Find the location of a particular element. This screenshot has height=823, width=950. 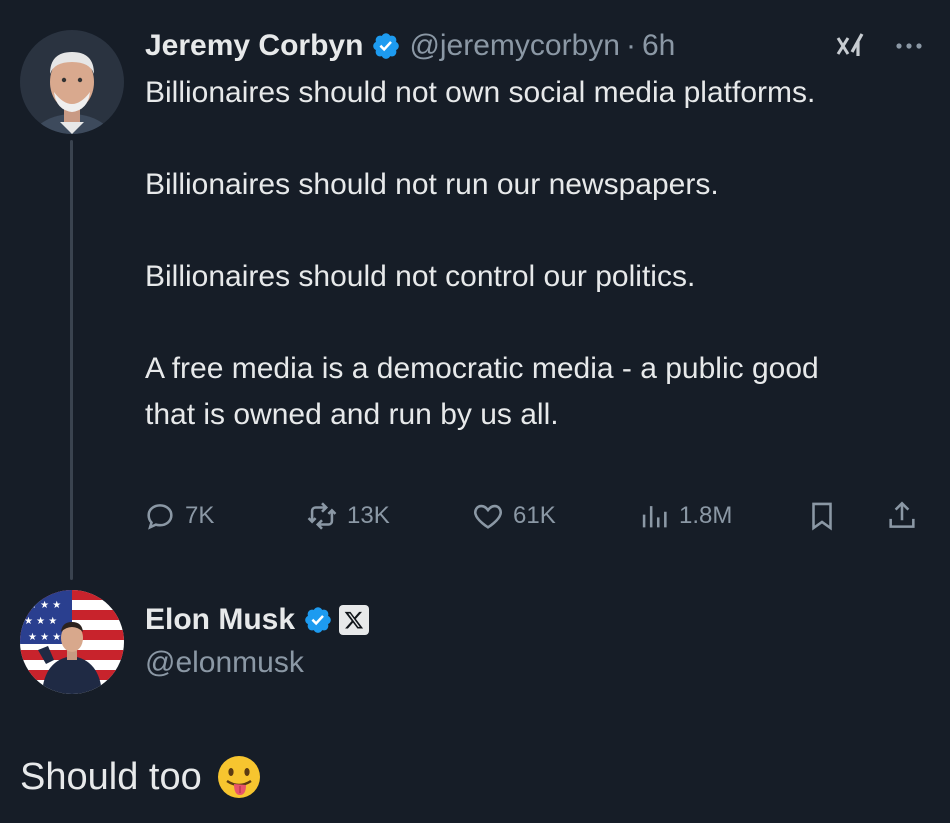

more-options-icon is located at coordinates (909, 46).